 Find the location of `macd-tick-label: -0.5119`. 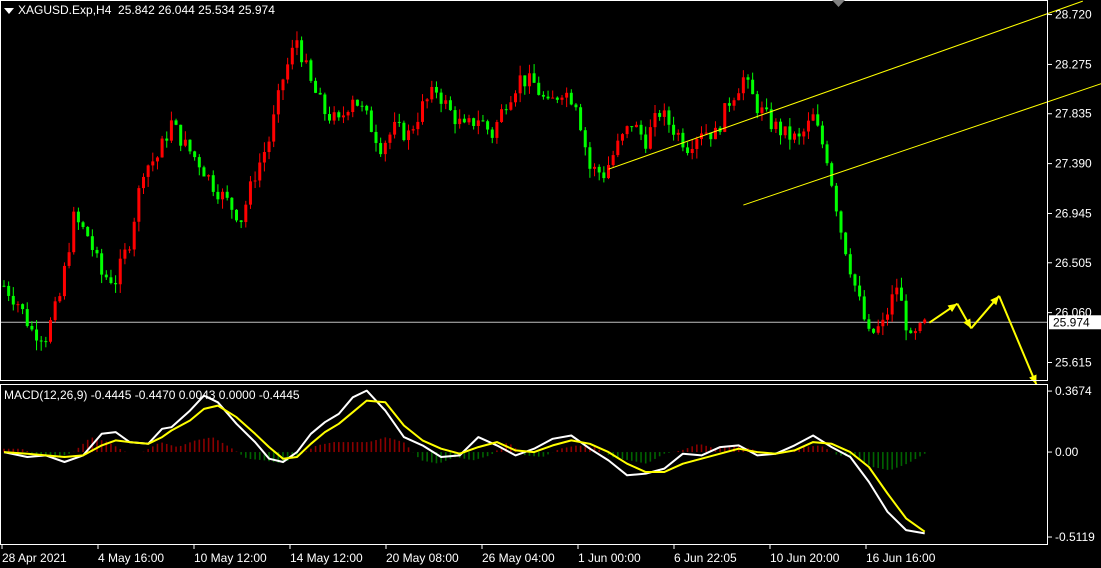

macd-tick-label: -0.5119 is located at coordinates (1075, 537).